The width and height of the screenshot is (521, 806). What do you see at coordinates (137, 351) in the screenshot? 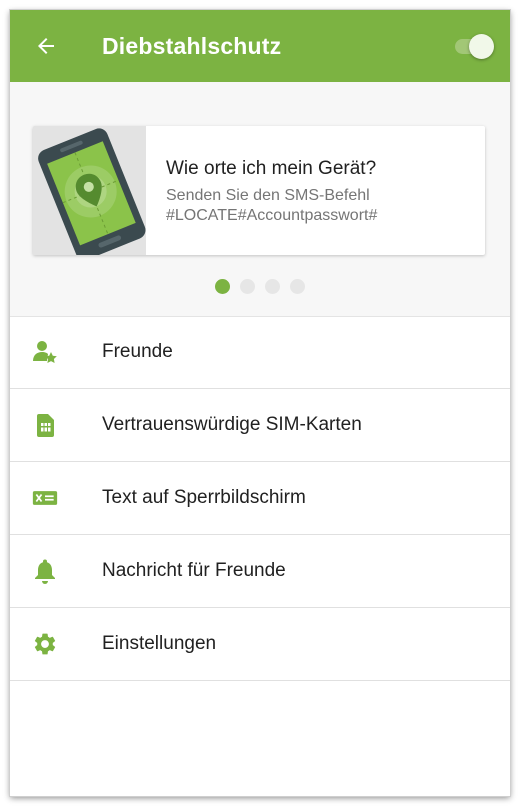
I see `menu-item-label: Freunde` at bounding box center [137, 351].